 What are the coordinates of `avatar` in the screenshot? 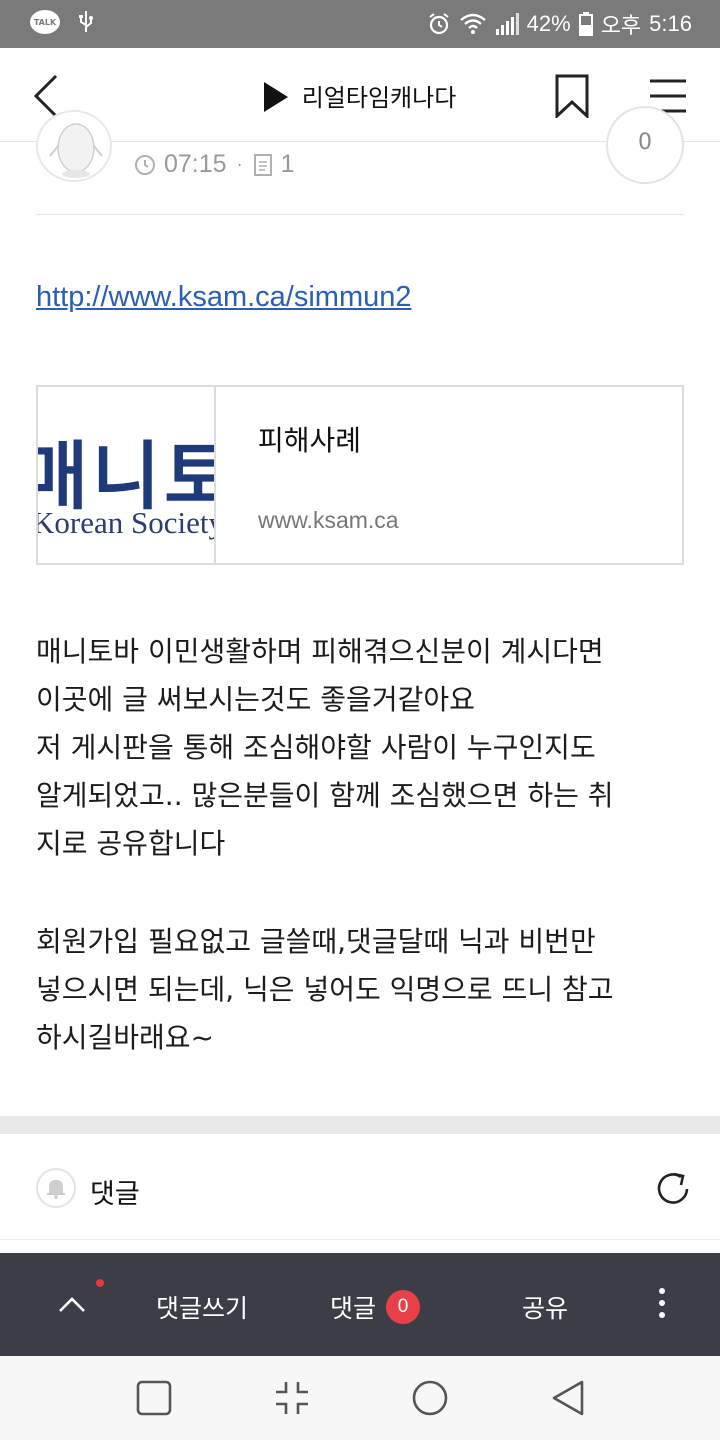 It's located at (74, 146).